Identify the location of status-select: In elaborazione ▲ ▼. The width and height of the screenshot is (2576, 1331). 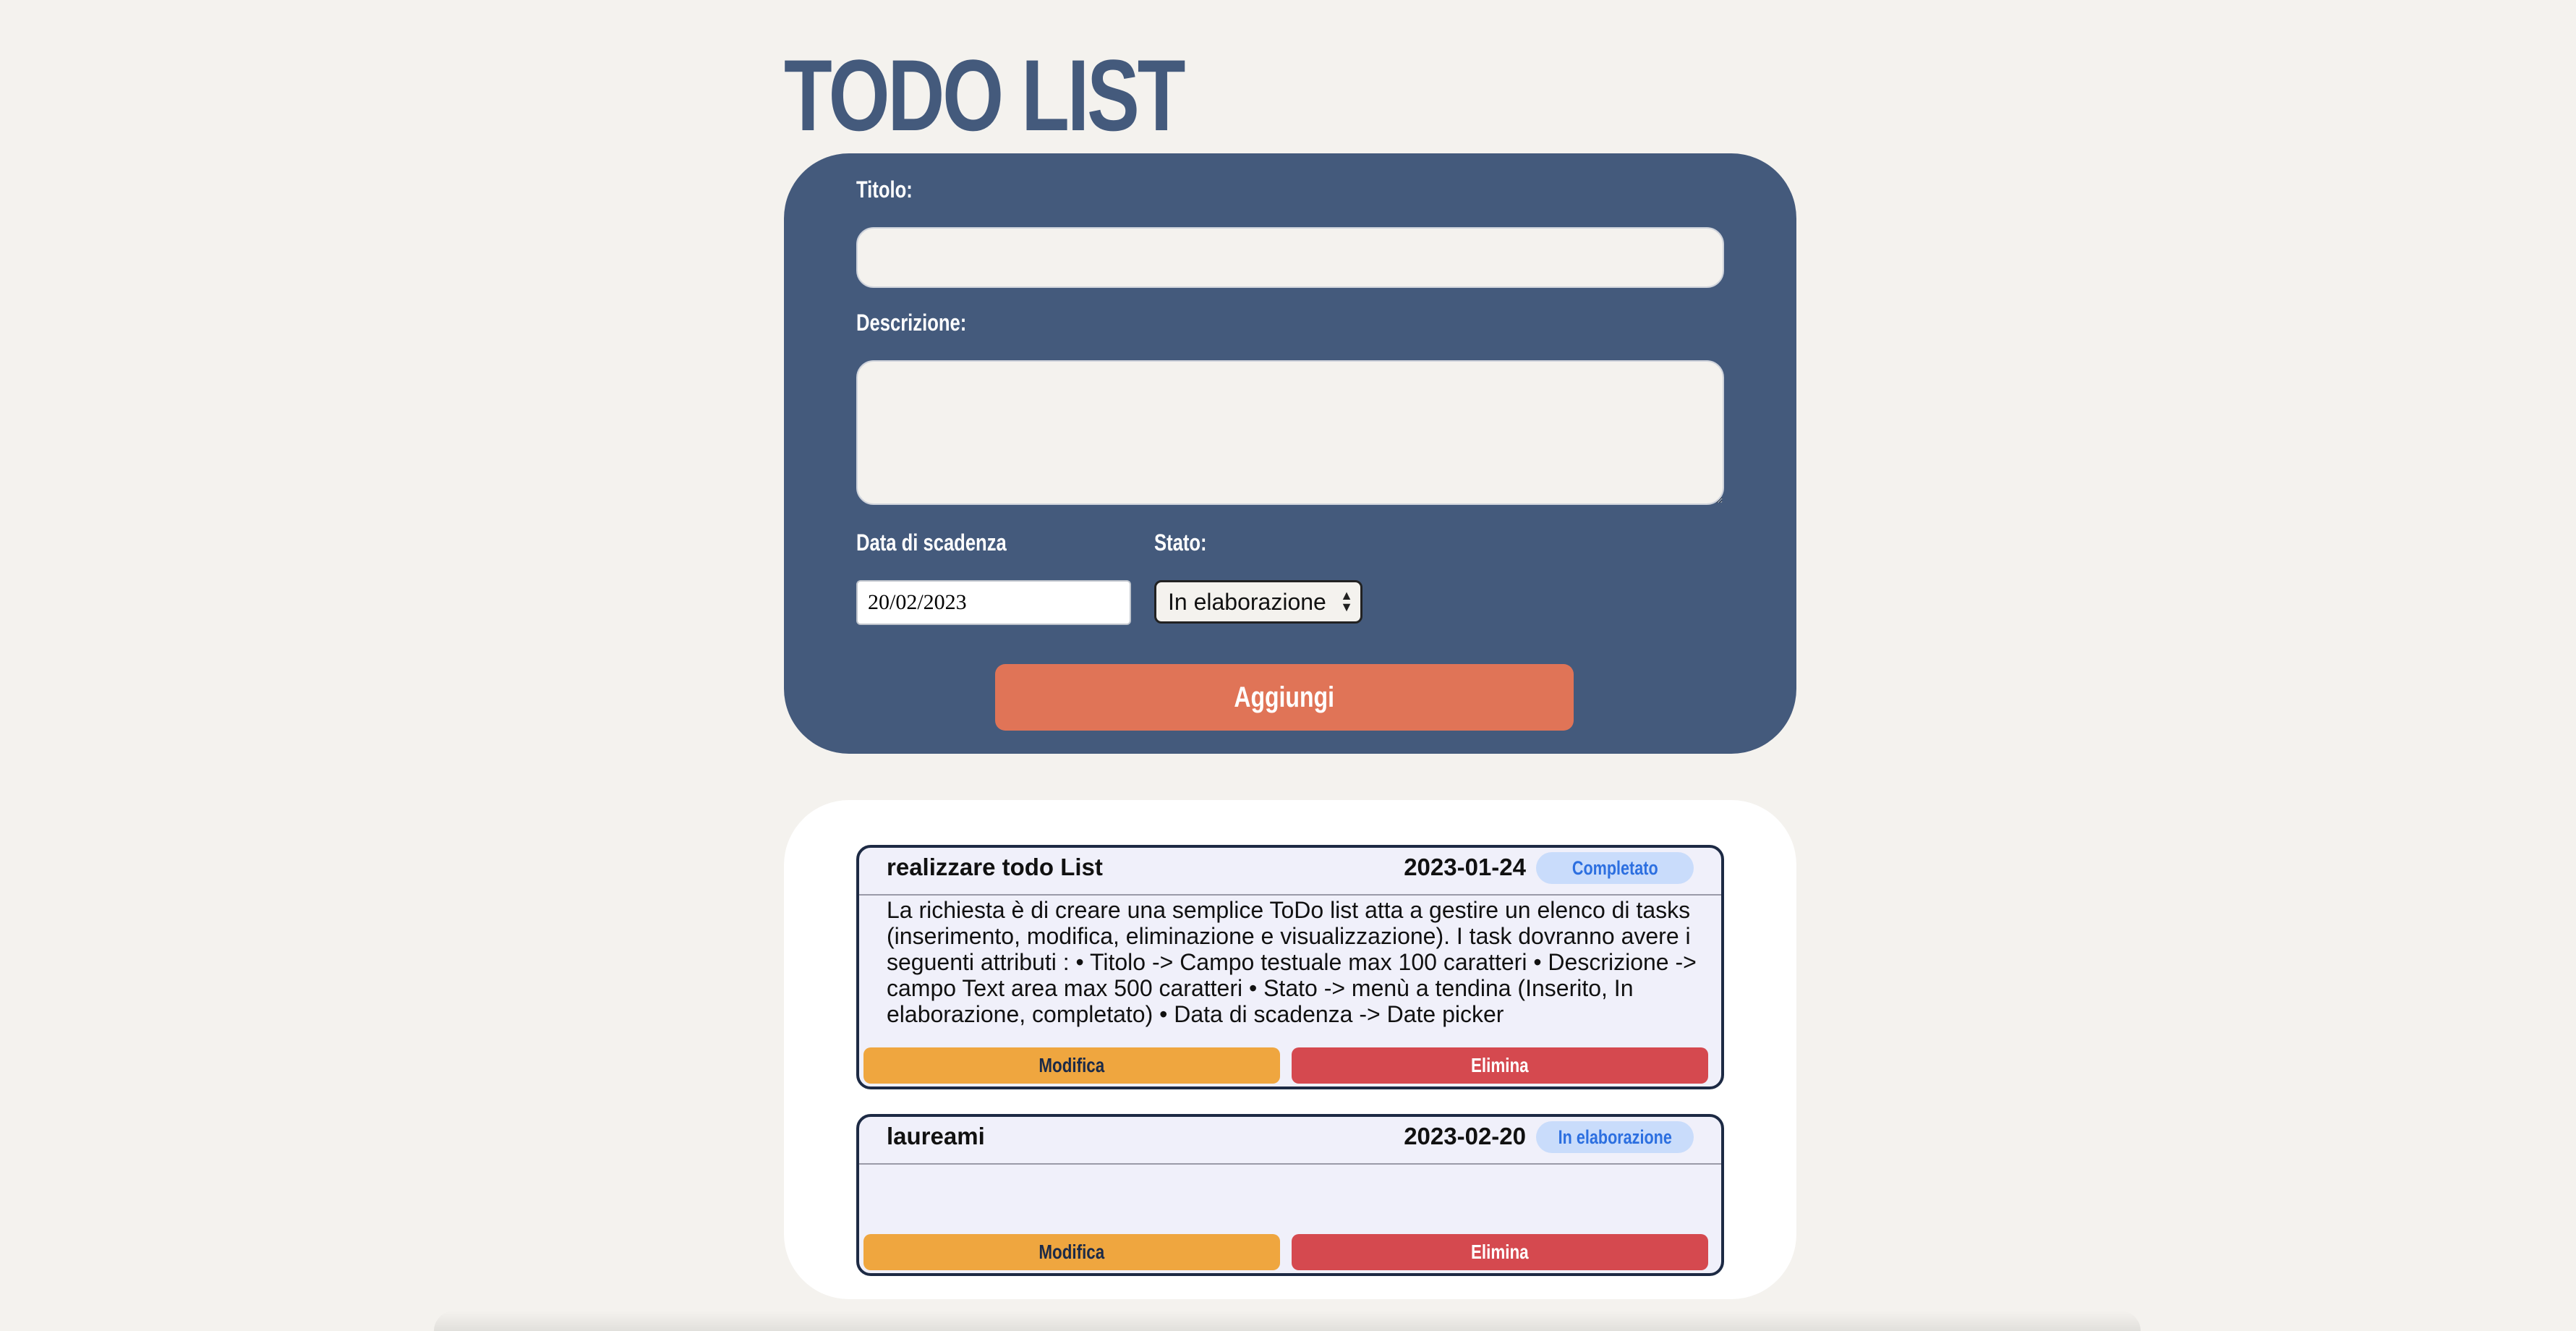
(1258, 602).